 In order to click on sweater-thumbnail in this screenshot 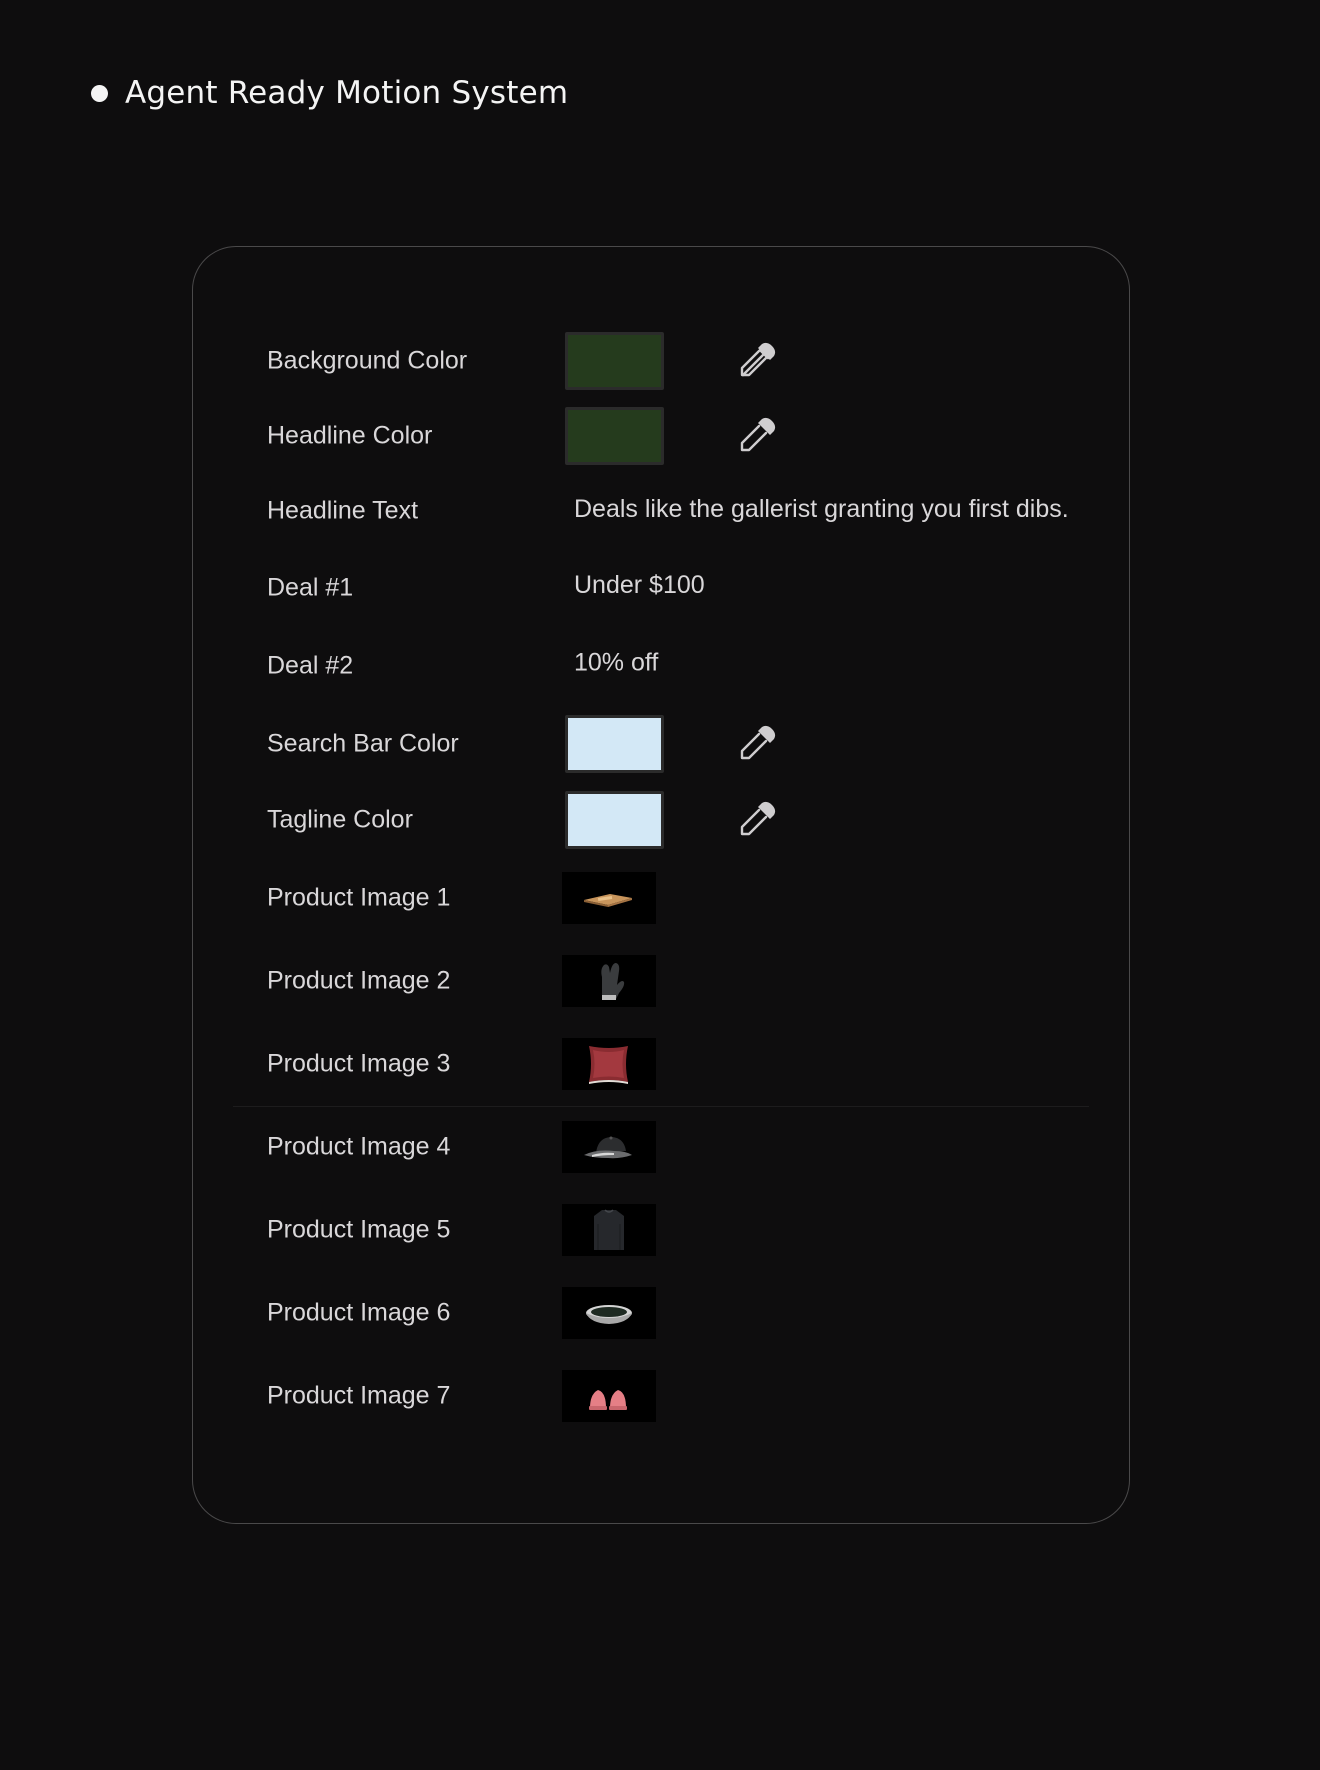, I will do `click(609, 1230)`.